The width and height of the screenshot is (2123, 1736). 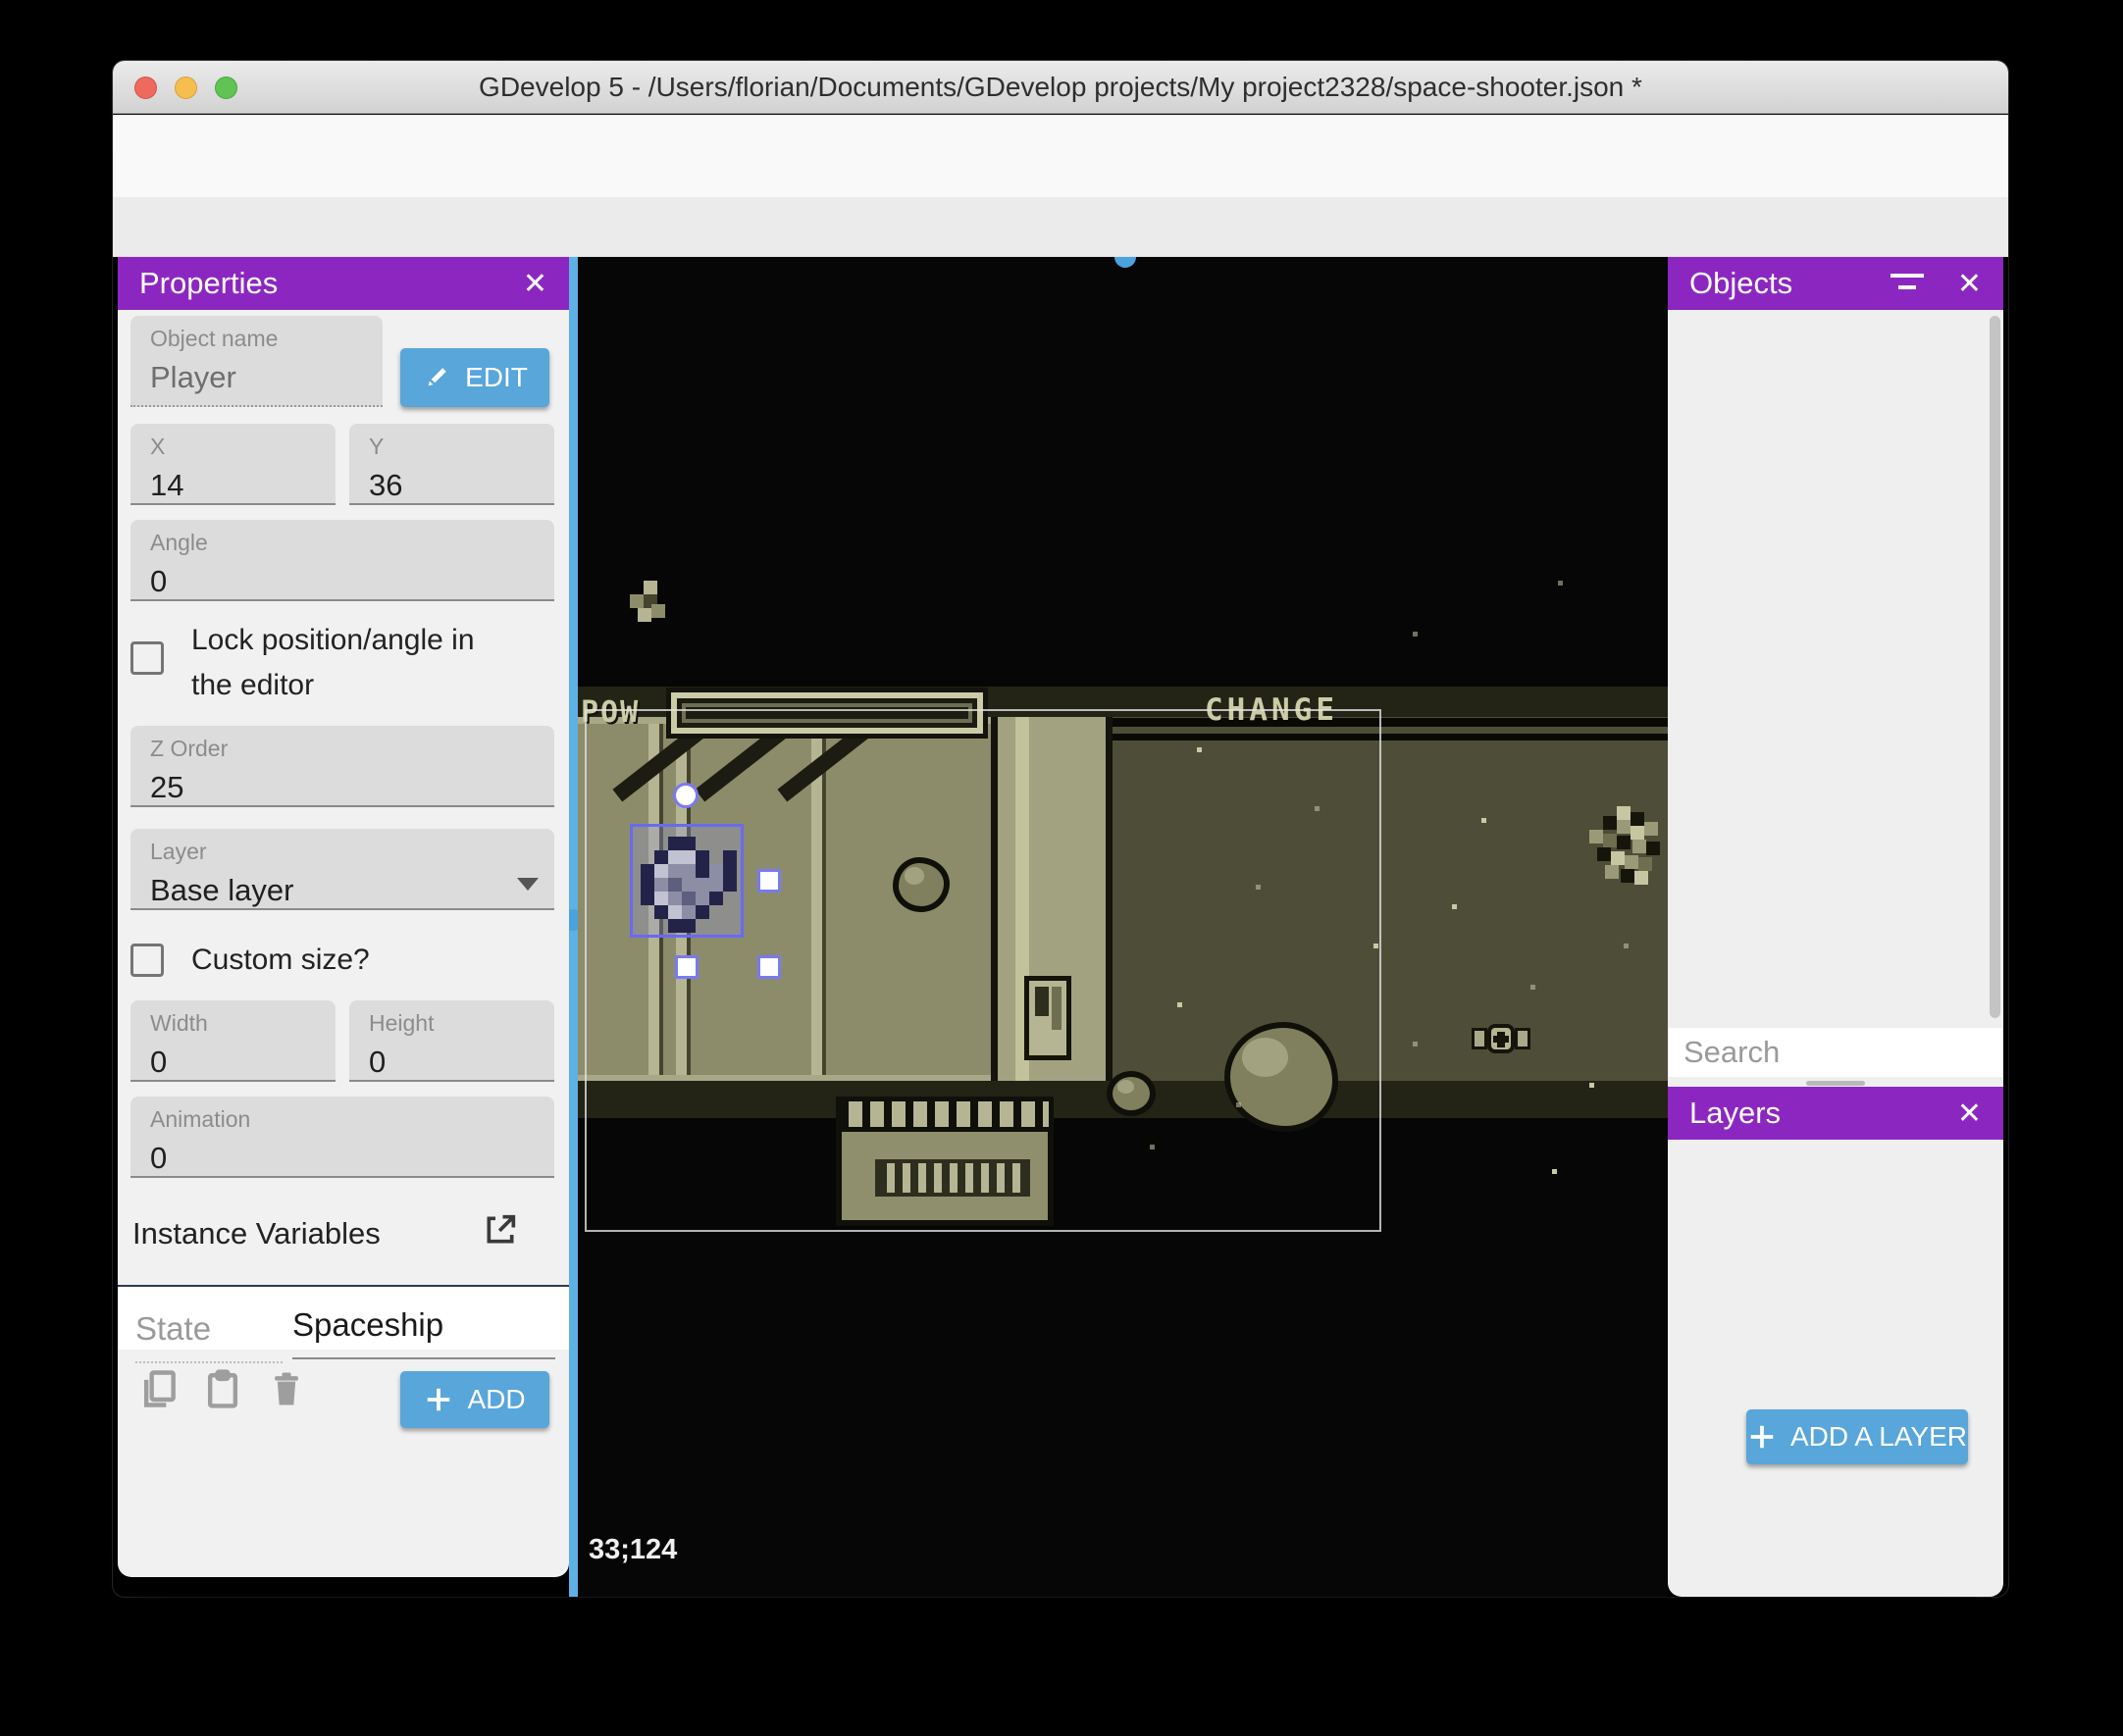 What do you see at coordinates (1878, 1437) in the screenshot?
I see `add-layer-label: ADD A LAYER` at bounding box center [1878, 1437].